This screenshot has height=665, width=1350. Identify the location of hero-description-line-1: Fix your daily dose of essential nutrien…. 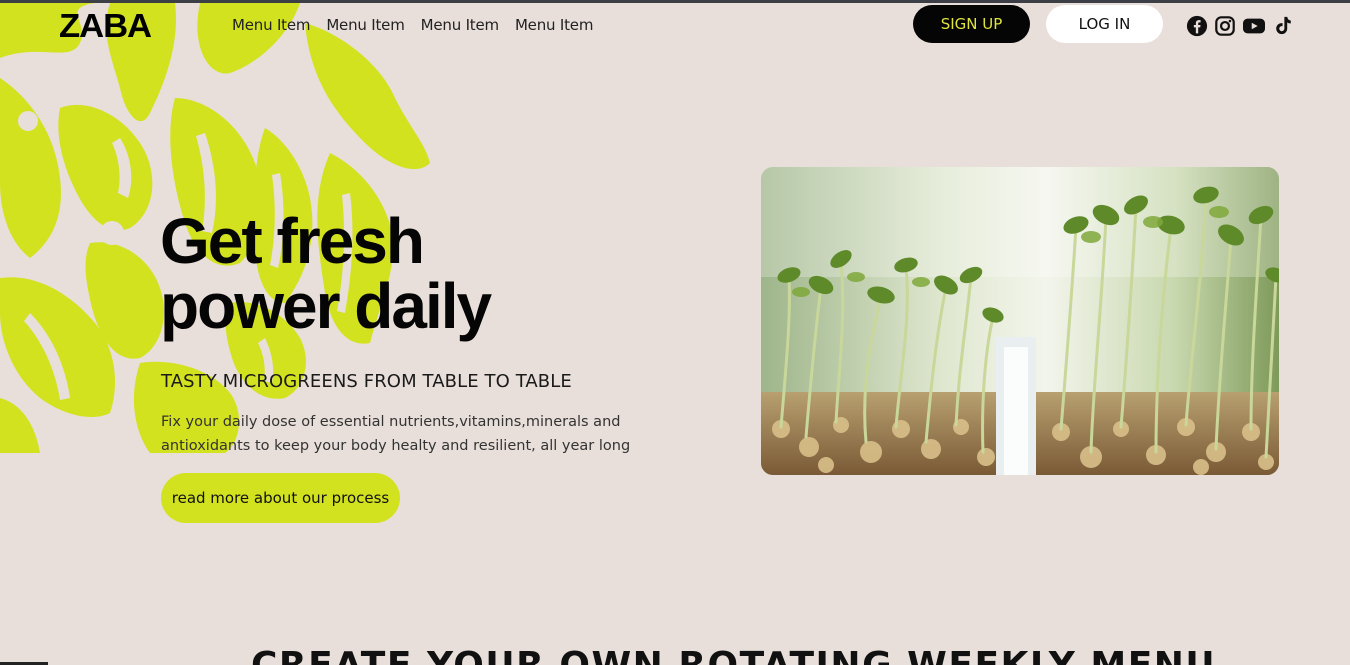
(391, 422).